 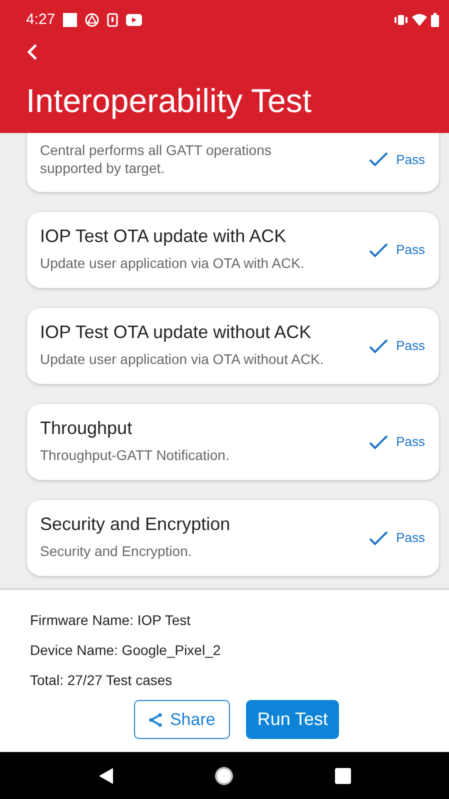 What do you see at coordinates (172, 263) in the screenshot?
I see `test-description: Update user application via OTA with ACK.` at bounding box center [172, 263].